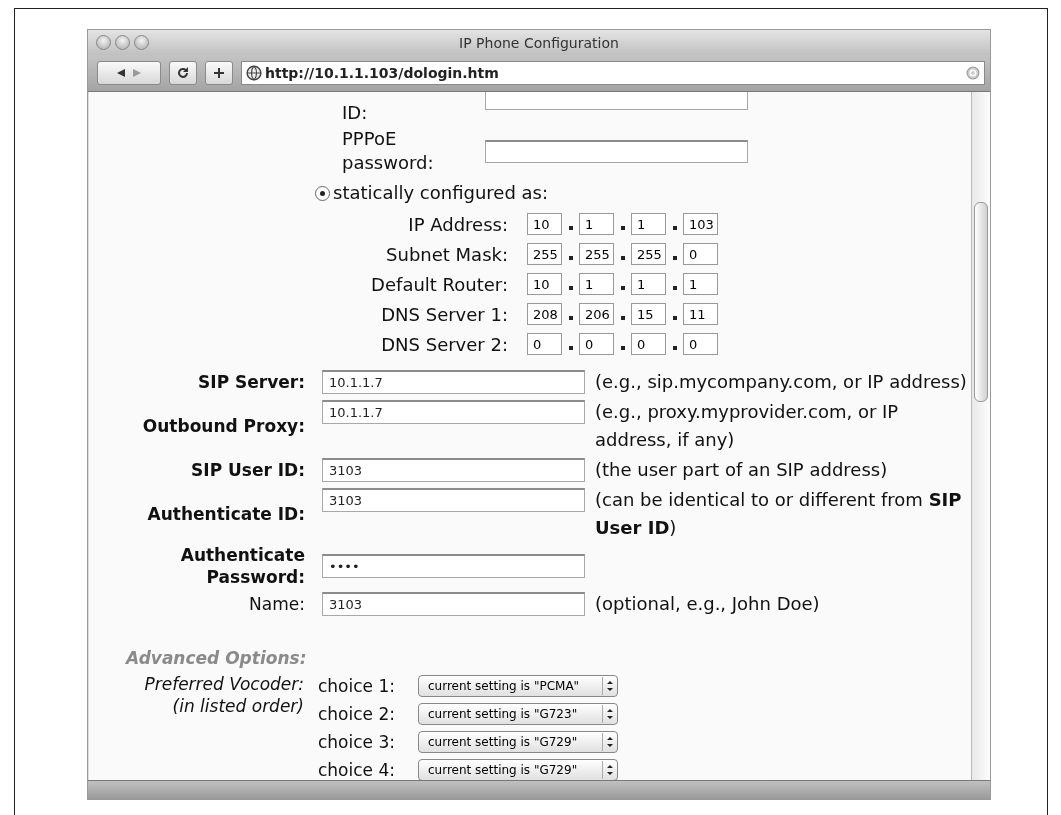 The width and height of the screenshot is (1061, 815). Describe the element at coordinates (121, 73) in the screenshot. I see `back-icon` at that location.